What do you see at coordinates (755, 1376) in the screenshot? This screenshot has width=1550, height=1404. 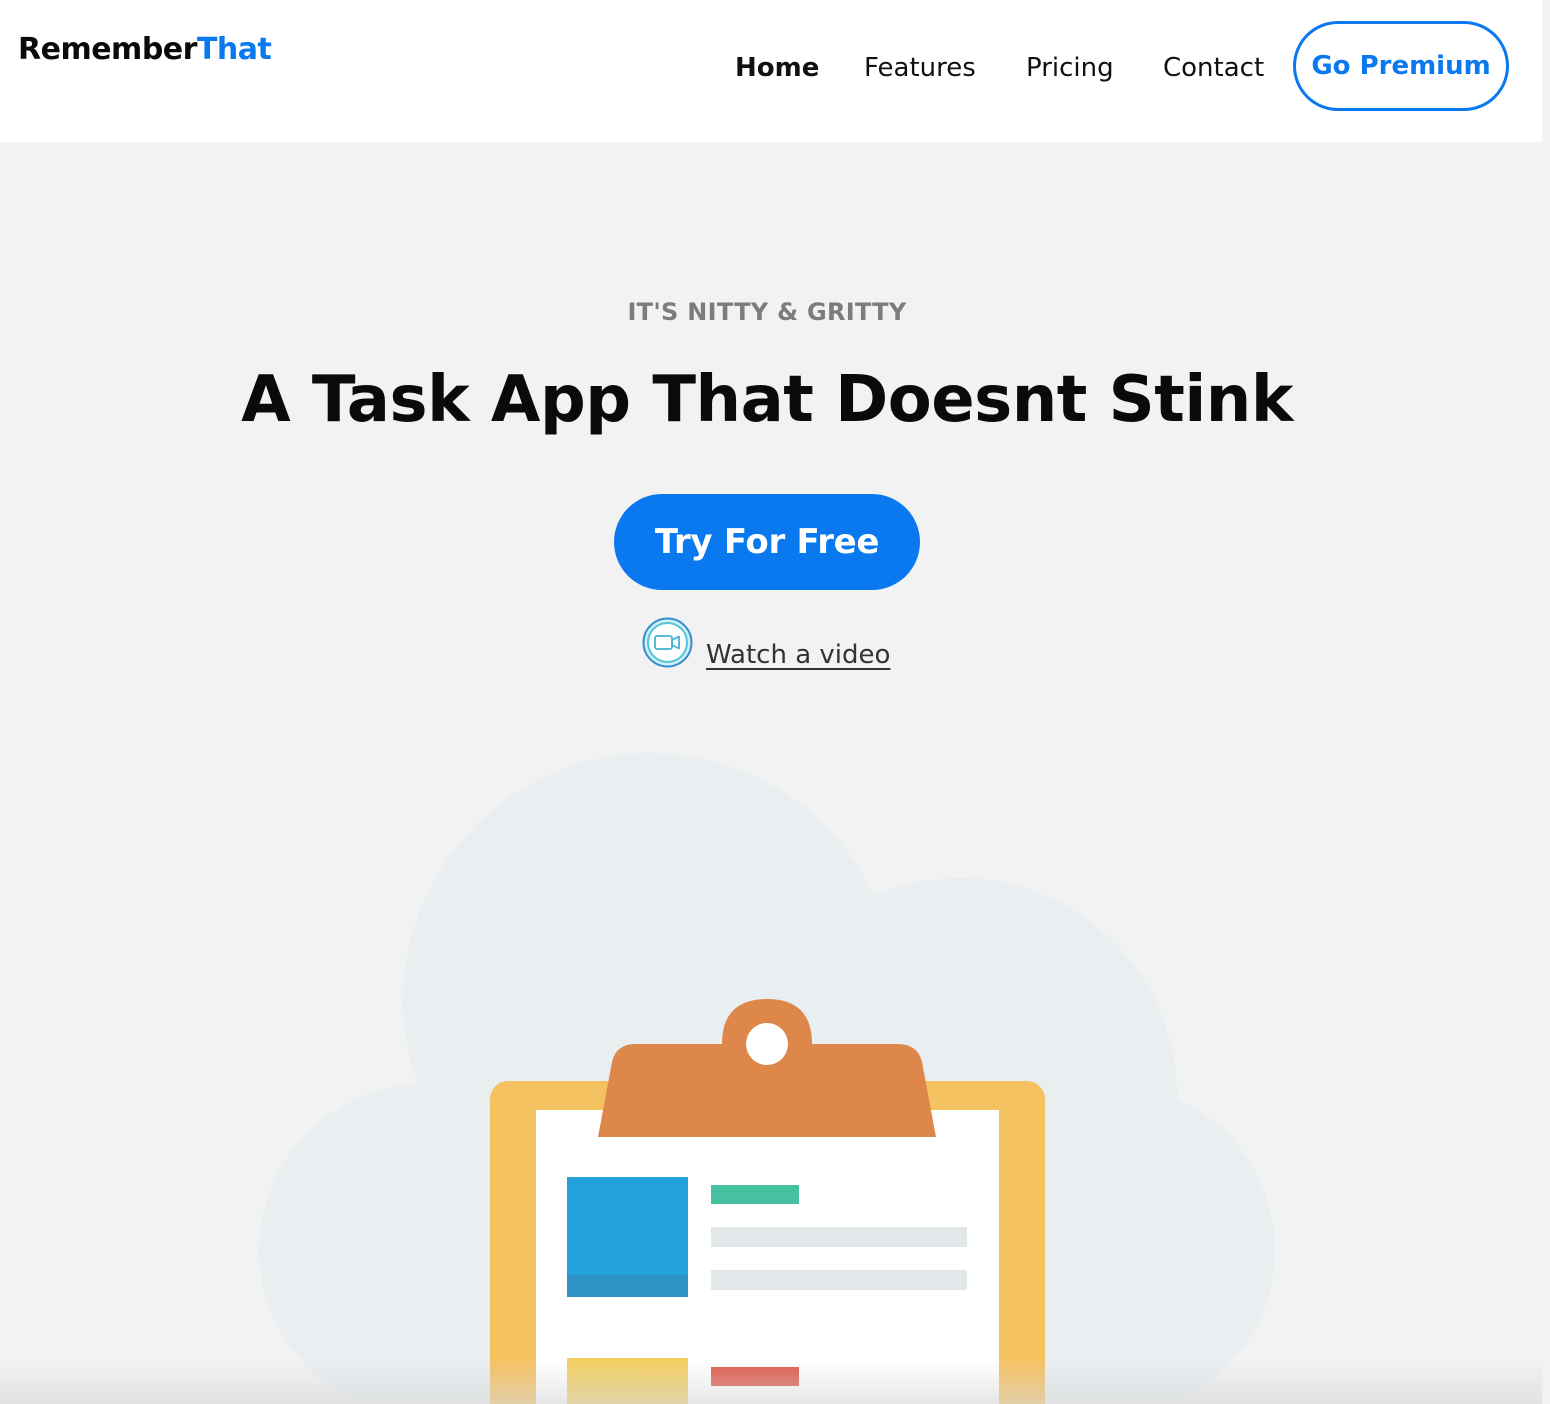 I see `task-bar-red` at bounding box center [755, 1376].